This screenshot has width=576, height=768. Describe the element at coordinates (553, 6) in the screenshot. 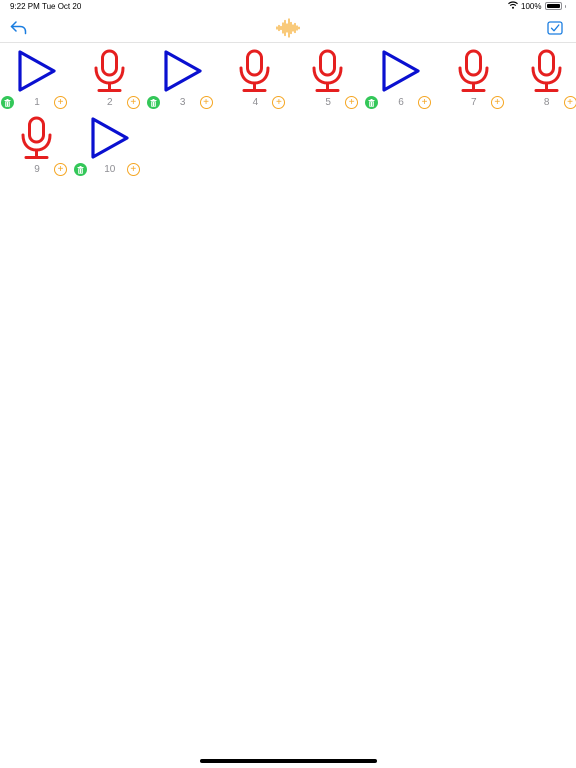

I see `battery-icon` at that location.